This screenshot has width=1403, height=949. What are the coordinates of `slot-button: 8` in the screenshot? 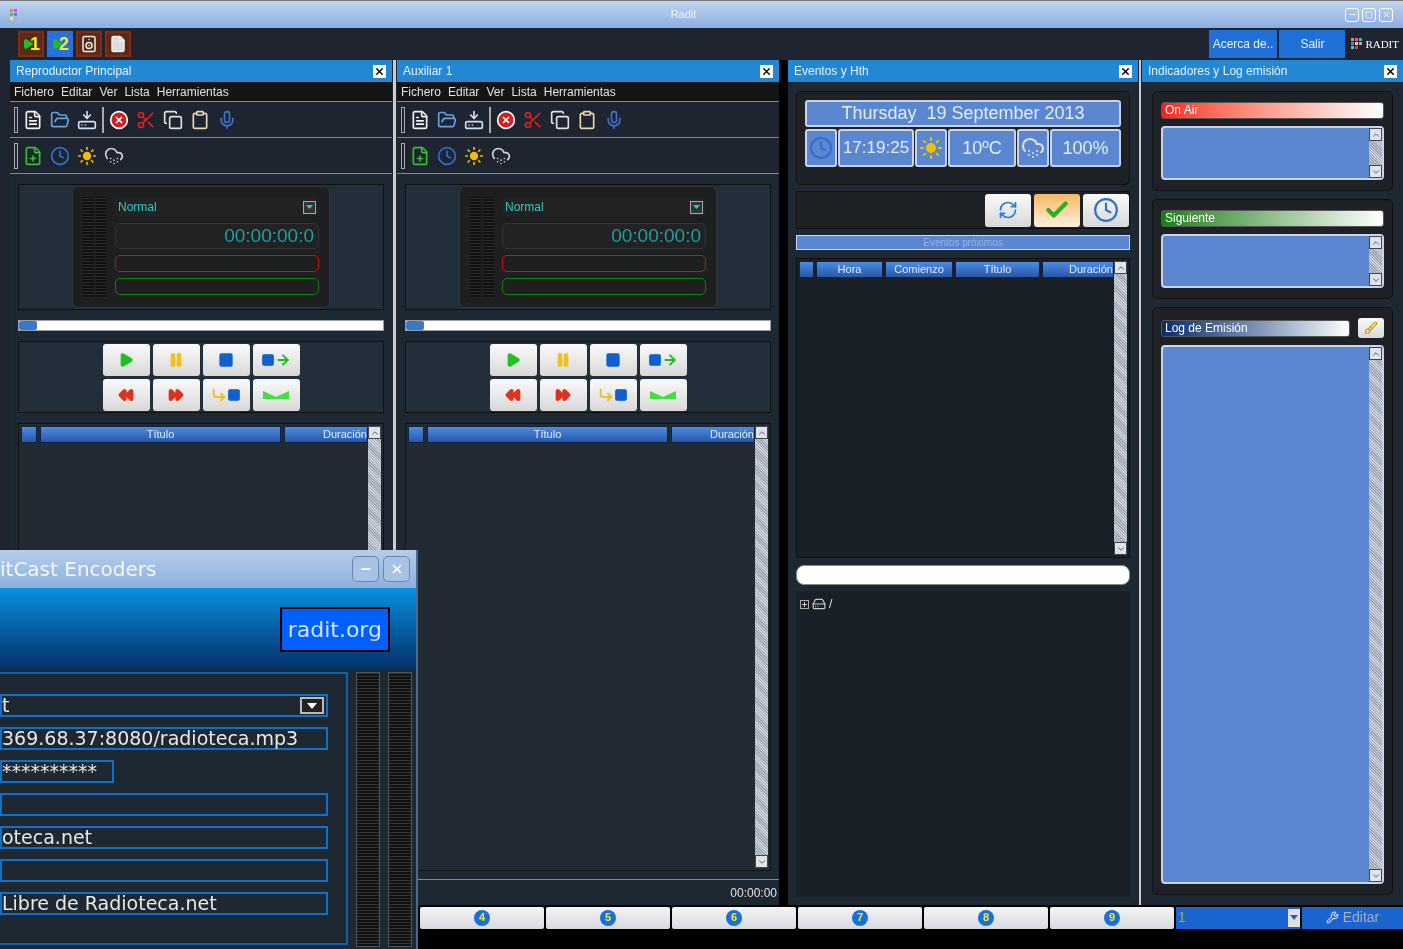 It's located at (986, 917).